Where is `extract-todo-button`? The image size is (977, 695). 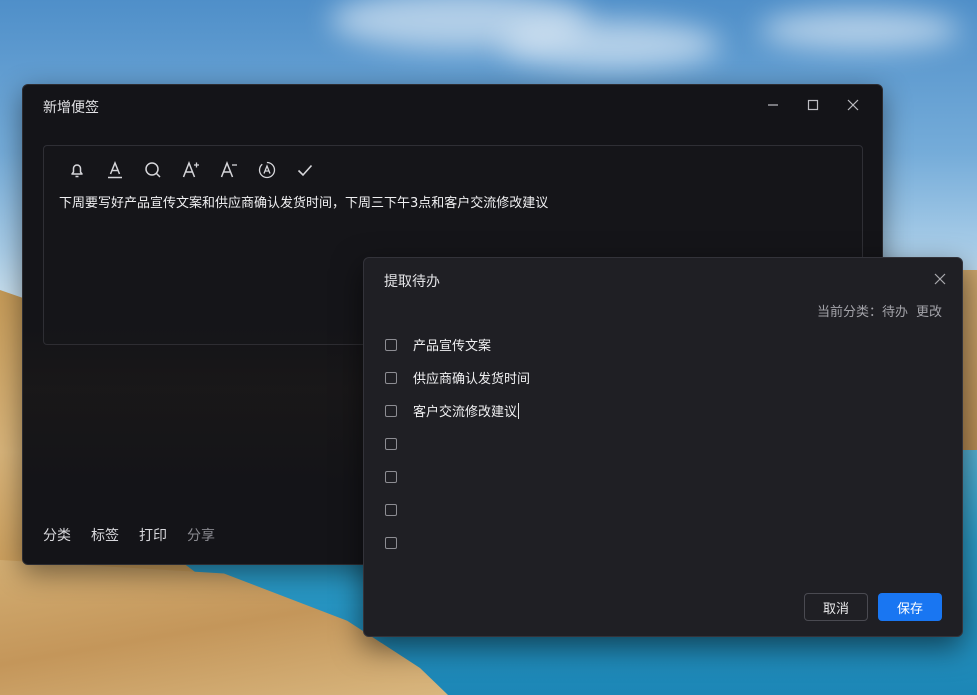 extract-todo-button is located at coordinates (305, 170).